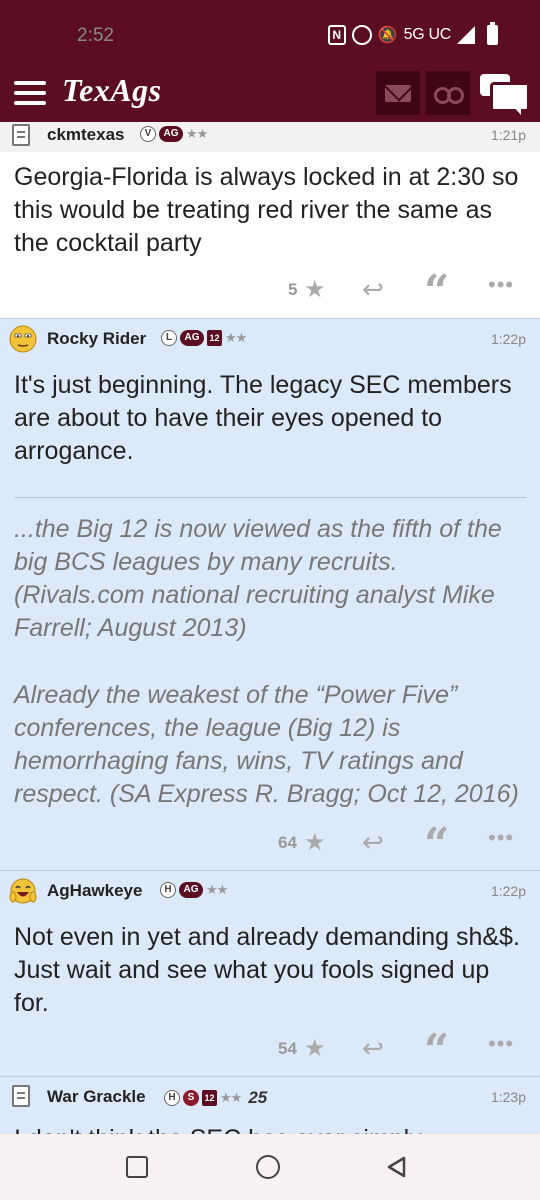 The height and width of the screenshot is (1200, 540). I want to click on network-label: 5G UC, so click(427, 34).